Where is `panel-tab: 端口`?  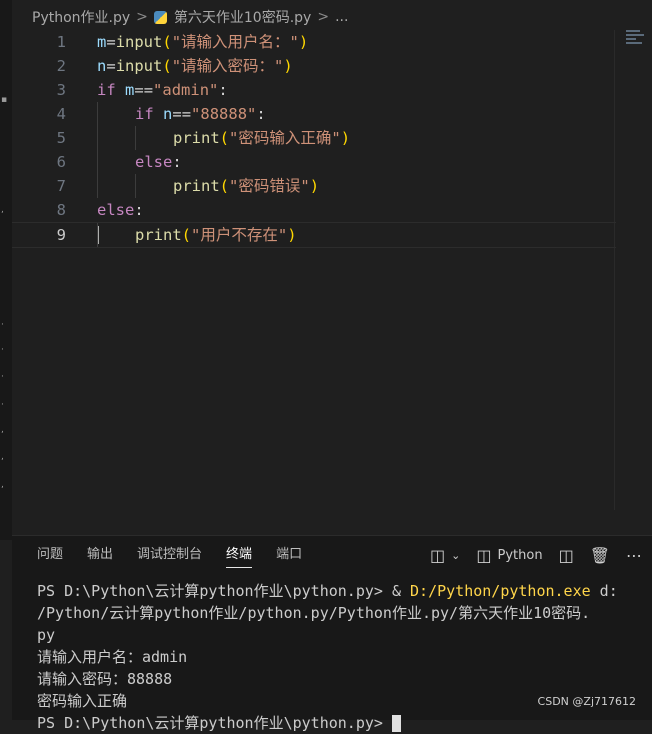
panel-tab: 端口 is located at coordinates (289, 555).